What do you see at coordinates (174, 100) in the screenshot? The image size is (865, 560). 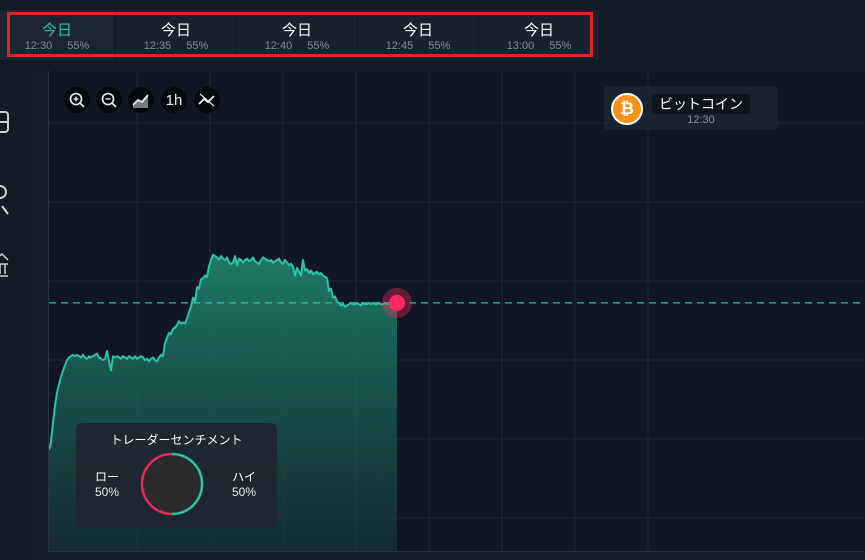 I see `timeframe-button: 1h` at bounding box center [174, 100].